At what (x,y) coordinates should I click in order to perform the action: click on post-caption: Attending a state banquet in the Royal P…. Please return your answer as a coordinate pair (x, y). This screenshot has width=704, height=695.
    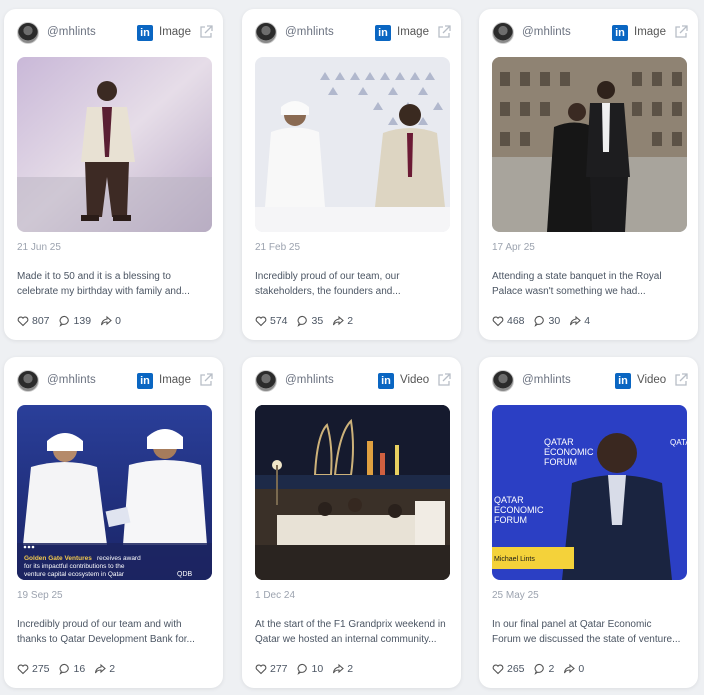
    Looking at the image, I should click on (588, 284).